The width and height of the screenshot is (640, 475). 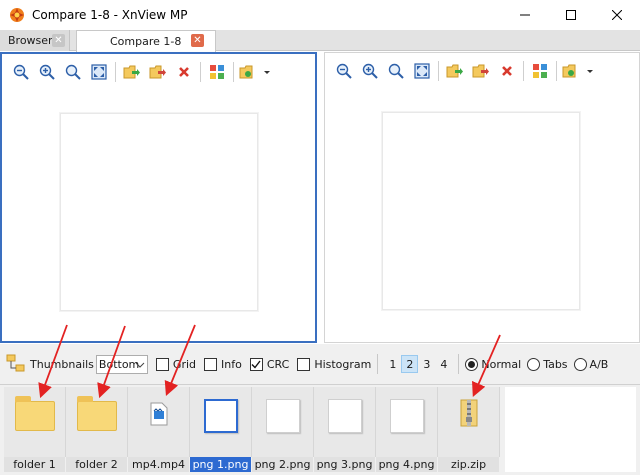 I want to click on page-button-3: 3, so click(x=426, y=364).